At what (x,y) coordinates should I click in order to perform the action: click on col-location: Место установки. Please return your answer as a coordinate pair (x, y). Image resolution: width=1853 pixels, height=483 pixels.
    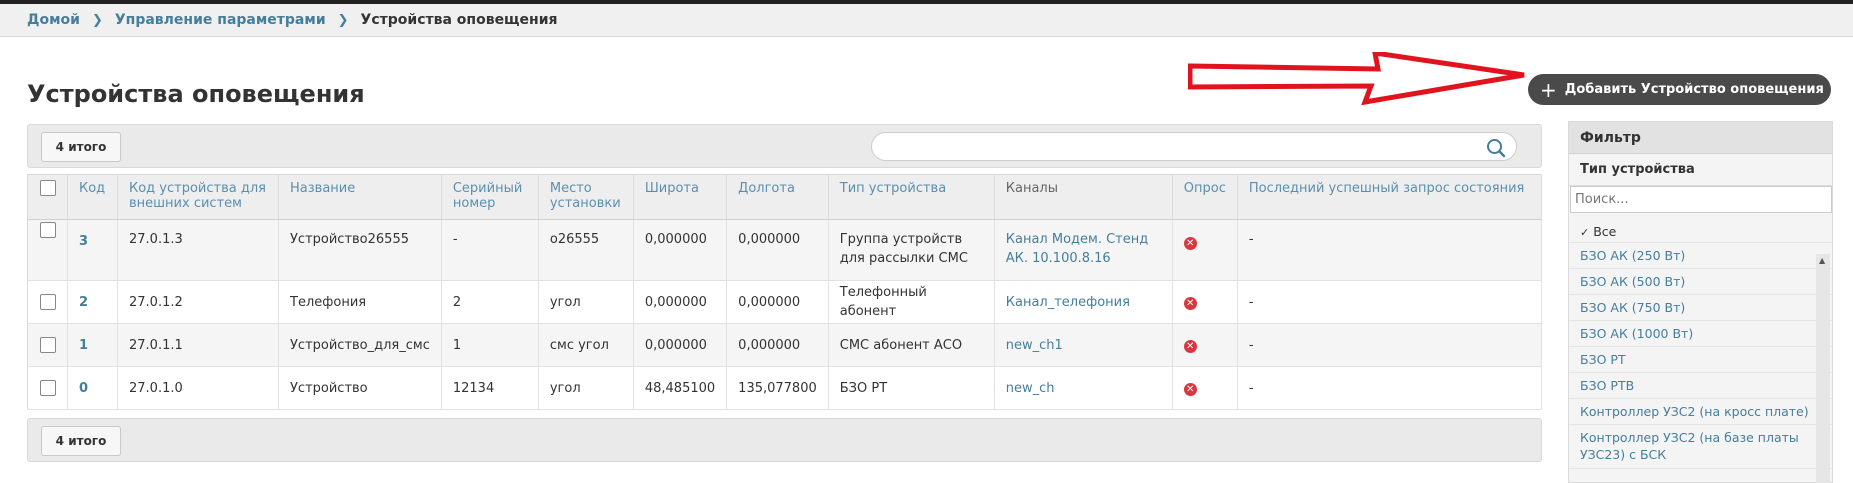
    Looking at the image, I should click on (586, 197).